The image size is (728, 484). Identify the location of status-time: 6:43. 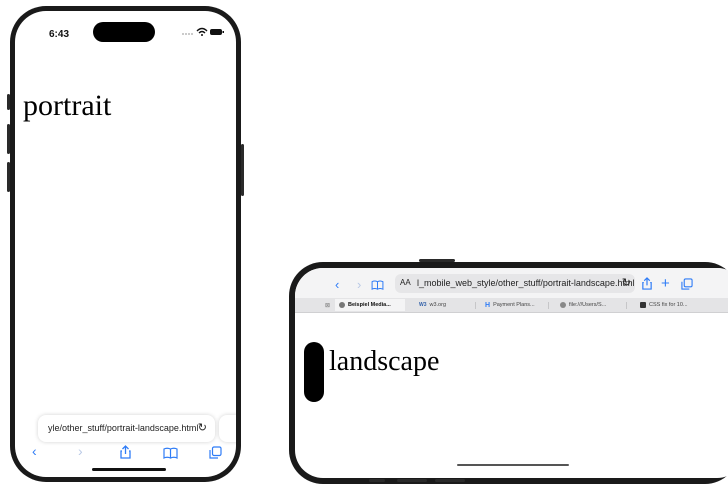
(59, 34).